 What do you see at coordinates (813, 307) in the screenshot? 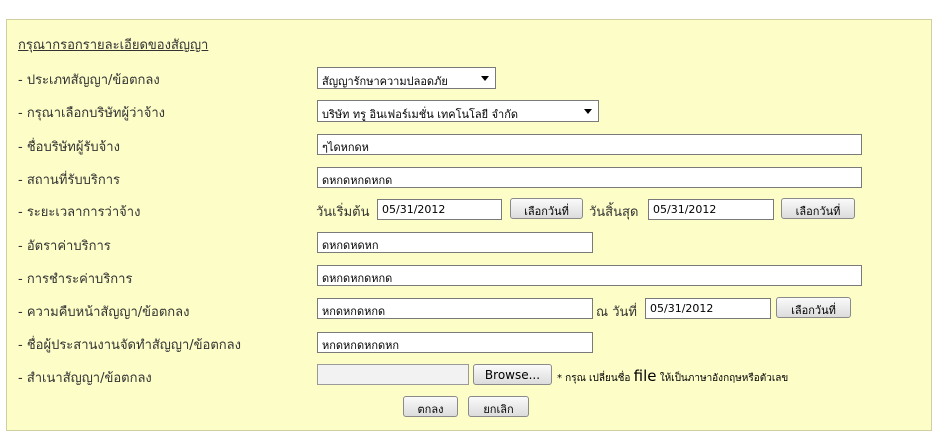
I see `as-of-date-picker-button: เลือกวันที่` at bounding box center [813, 307].